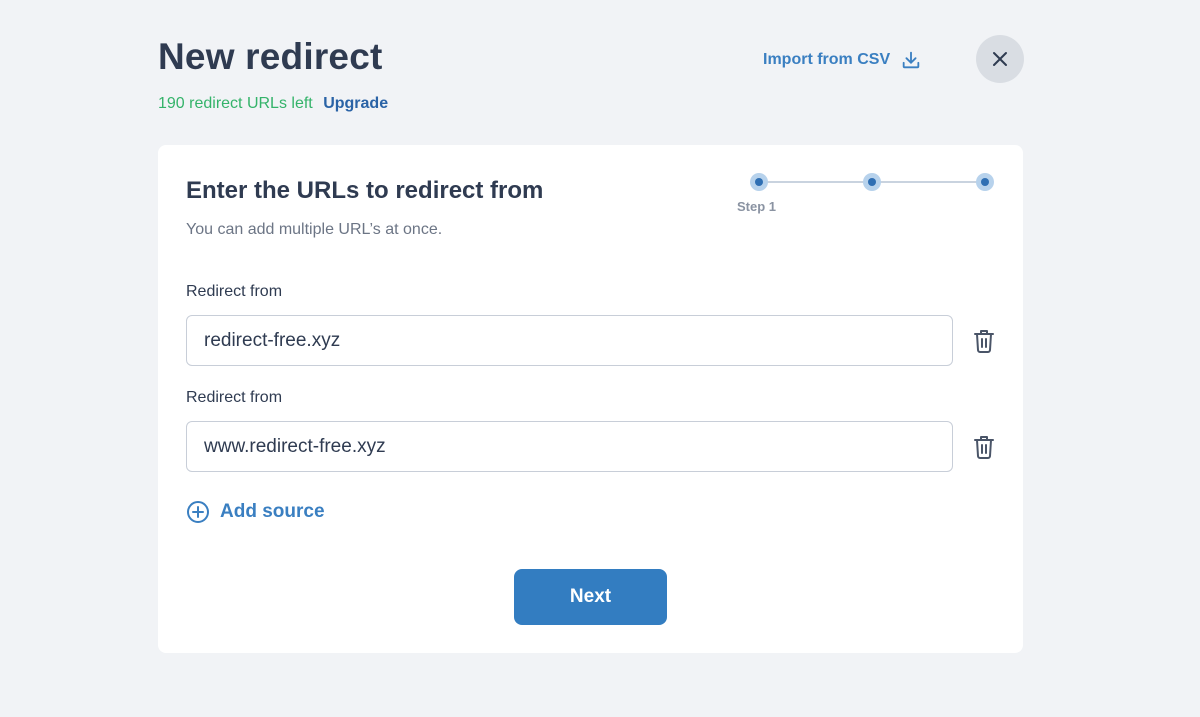 This screenshot has width=1200, height=717. What do you see at coordinates (757, 206) in the screenshot?
I see `step-label: Step 1` at bounding box center [757, 206].